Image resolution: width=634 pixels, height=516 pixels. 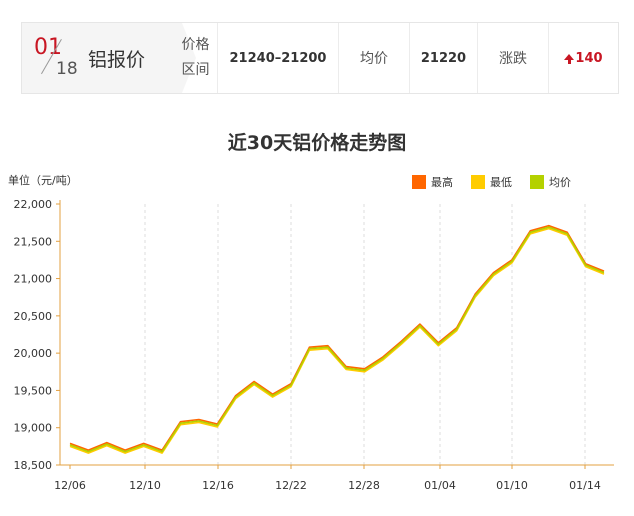 What do you see at coordinates (291, 485) in the screenshot?
I see `x-tick-label: 12/22` at bounding box center [291, 485].